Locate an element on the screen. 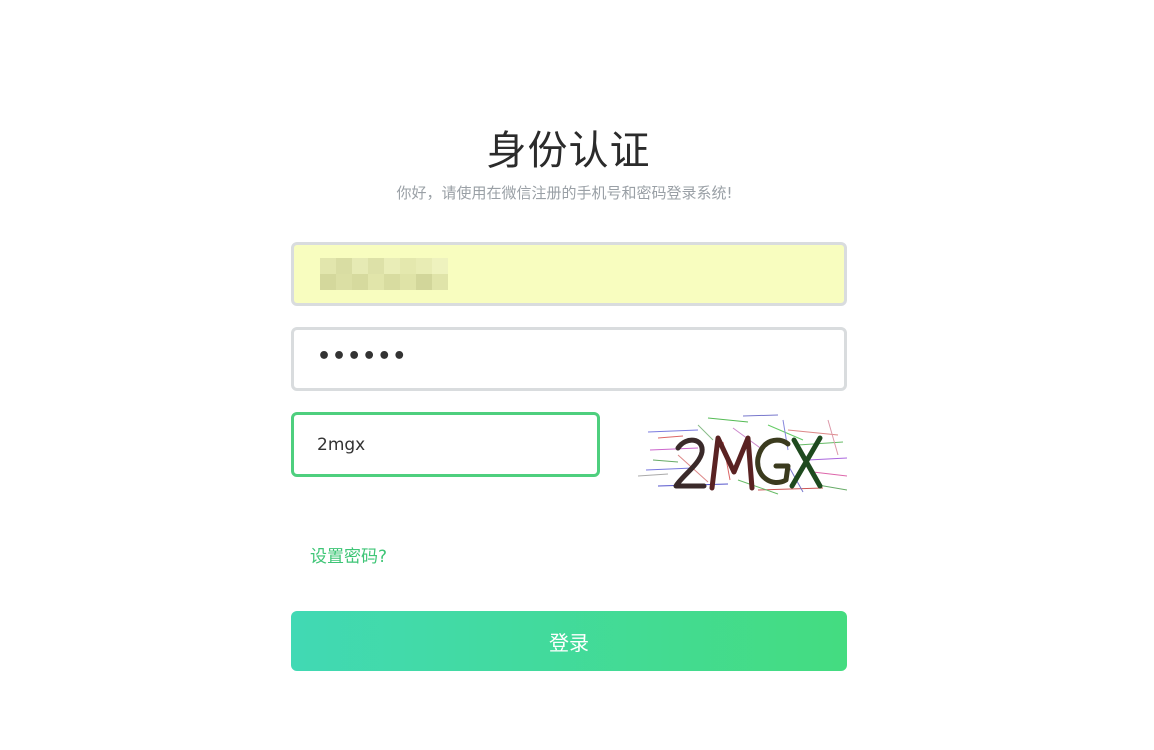 The image size is (1154, 750). captcha-field is located at coordinates (445, 444).